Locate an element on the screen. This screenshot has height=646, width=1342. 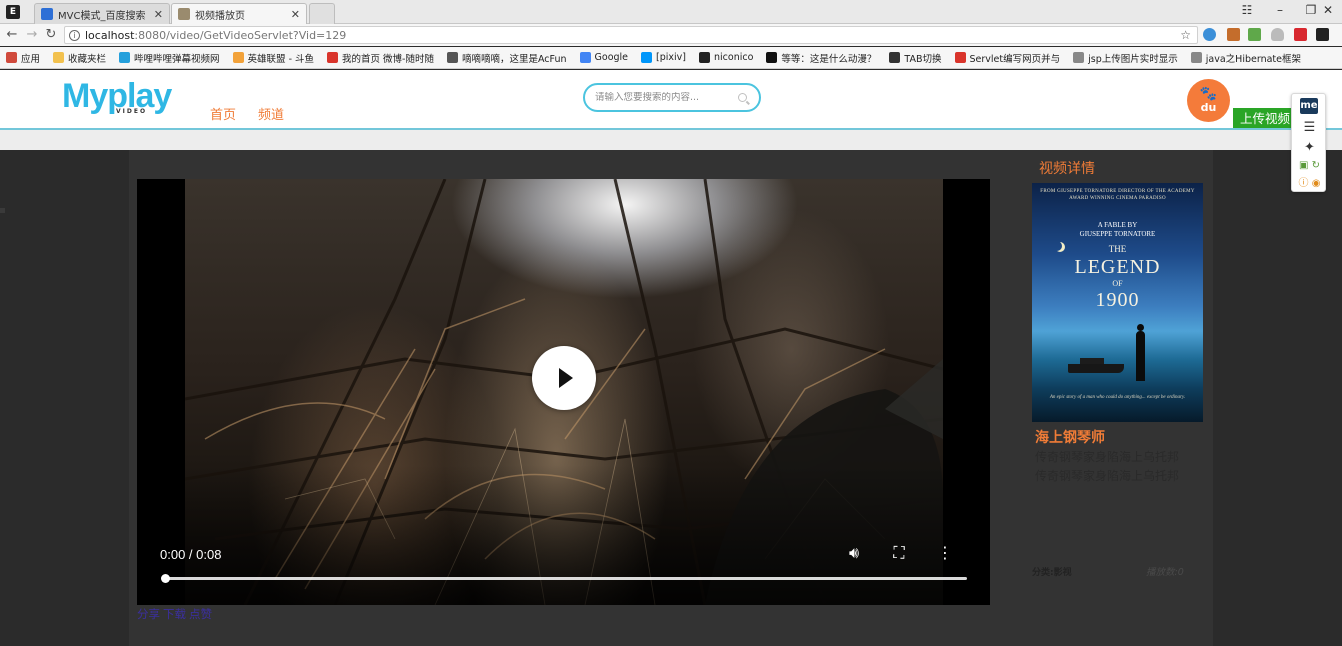
extension-dark-icon is located at coordinates (1322, 34).